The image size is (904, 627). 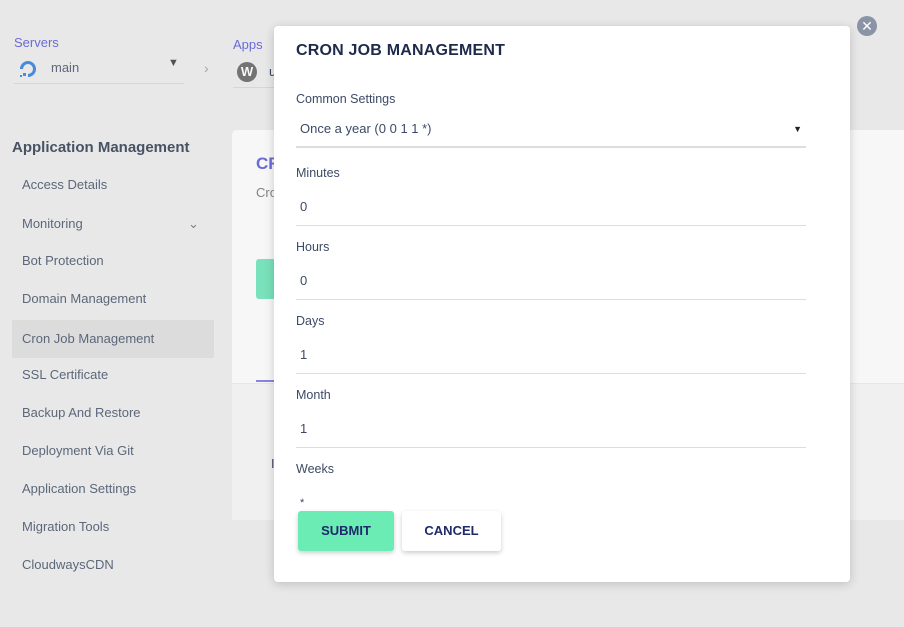 I want to click on cancel-button: CANCEL, so click(x=451, y=531).